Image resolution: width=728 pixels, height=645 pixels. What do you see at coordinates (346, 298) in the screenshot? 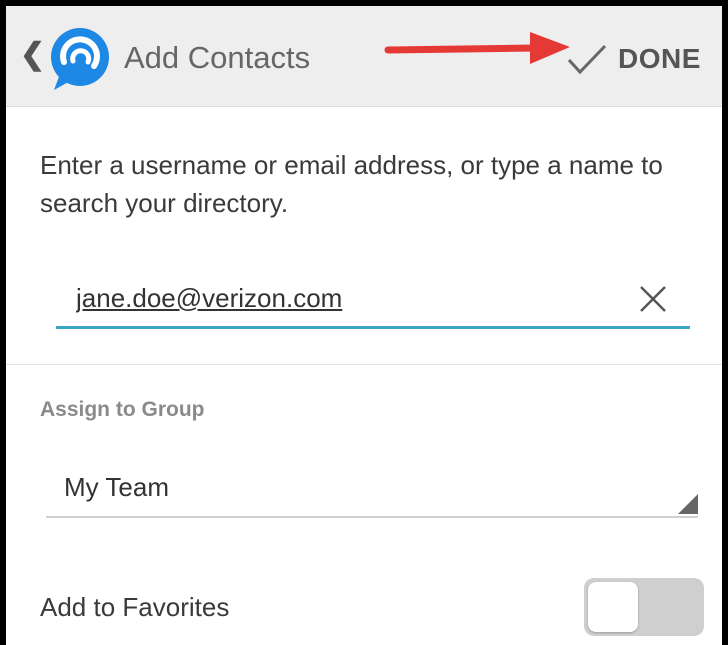
I see `contact-search-input` at bounding box center [346, 298].